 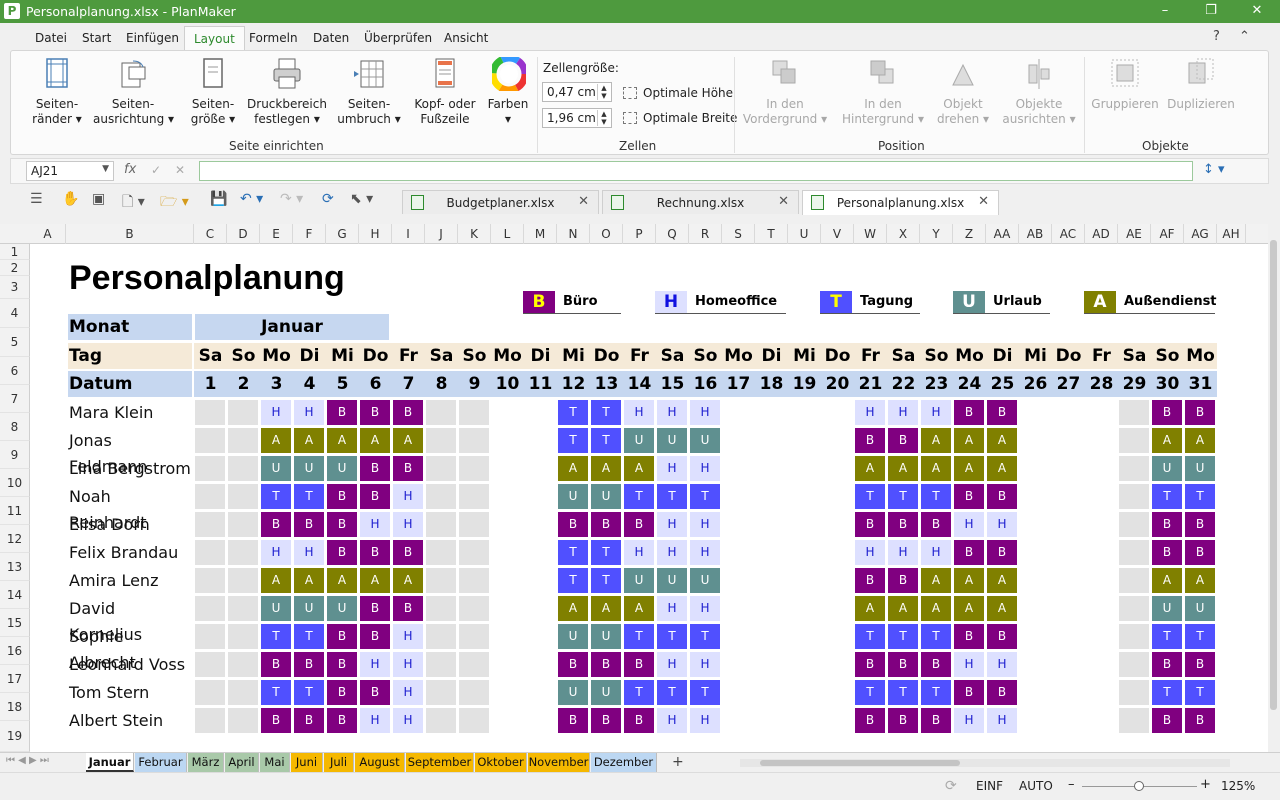 What do you see at coordinates (603, 118) in the screenshot?
I see `spin-arrows-icon: ▲ ▼` at bounding box center [603, 118].